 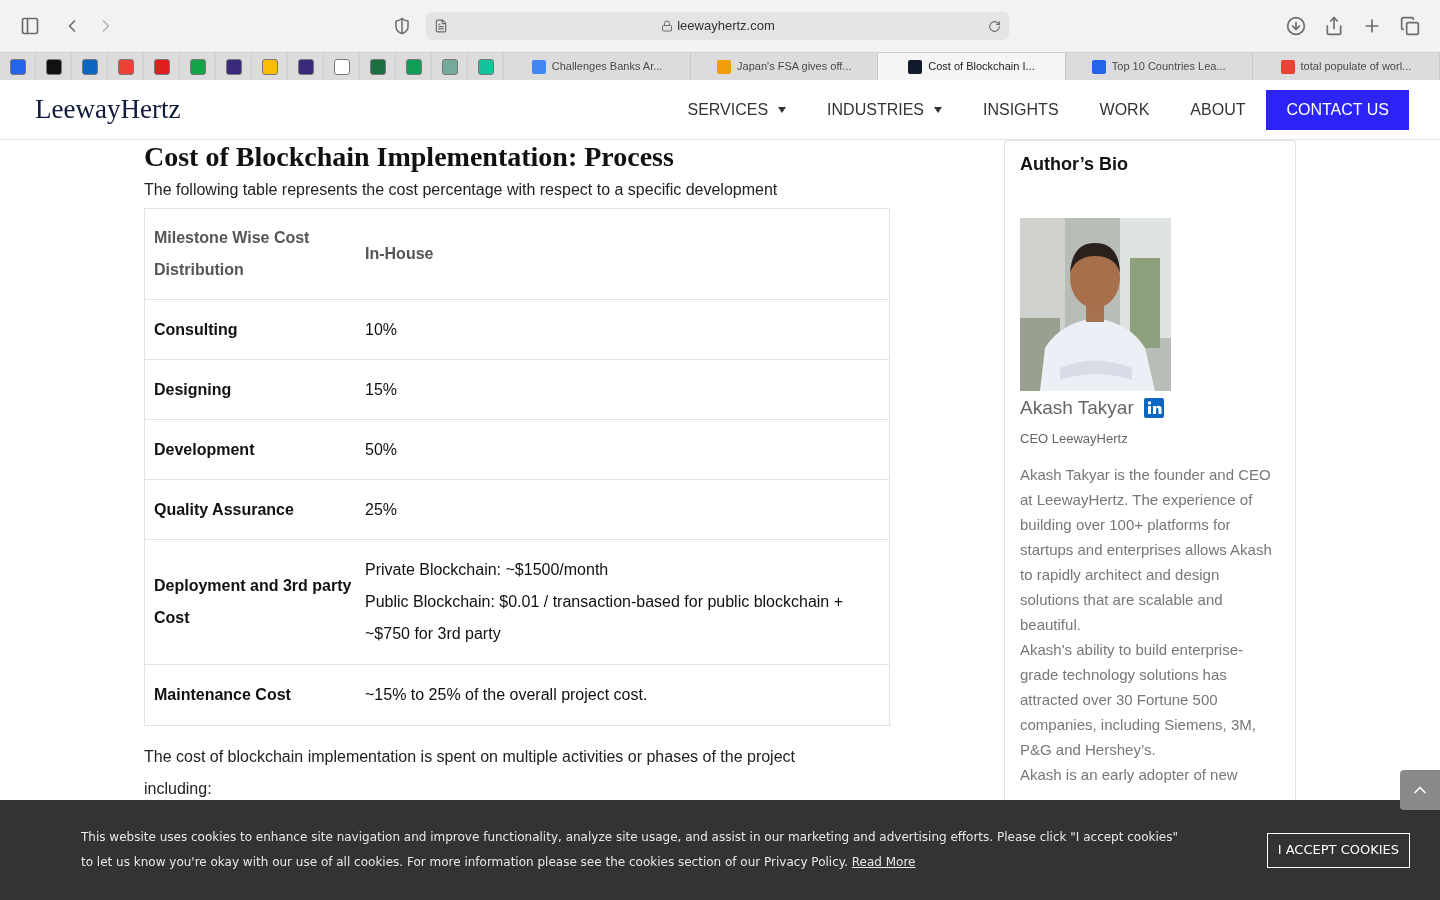 What do you see at coordinates (1021, 109) in the screenshot?
I see `nav-link: INSIGHTS` at bounding box center [1021, 109].